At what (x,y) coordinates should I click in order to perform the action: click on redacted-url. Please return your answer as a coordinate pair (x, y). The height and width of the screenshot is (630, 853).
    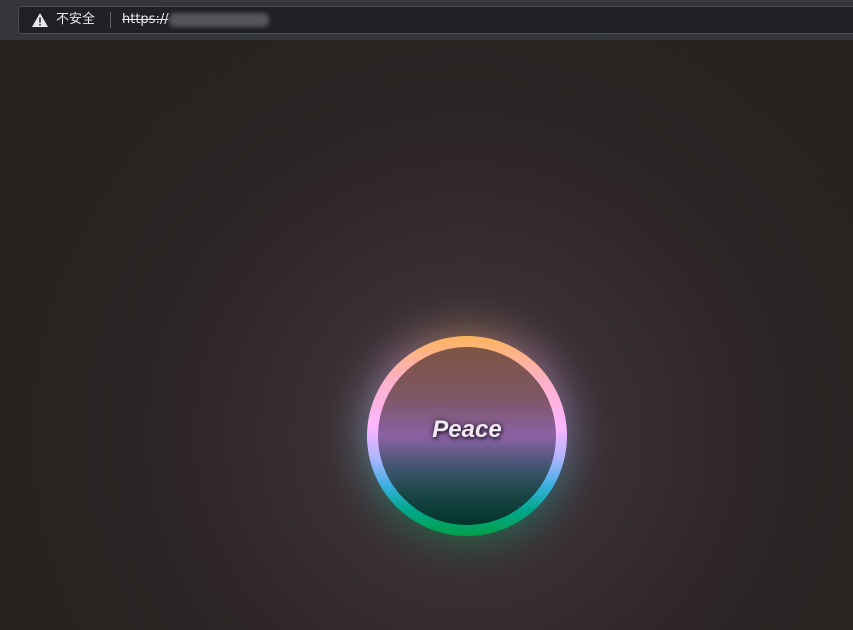
    Looking at the image, I should click on (219, 20).